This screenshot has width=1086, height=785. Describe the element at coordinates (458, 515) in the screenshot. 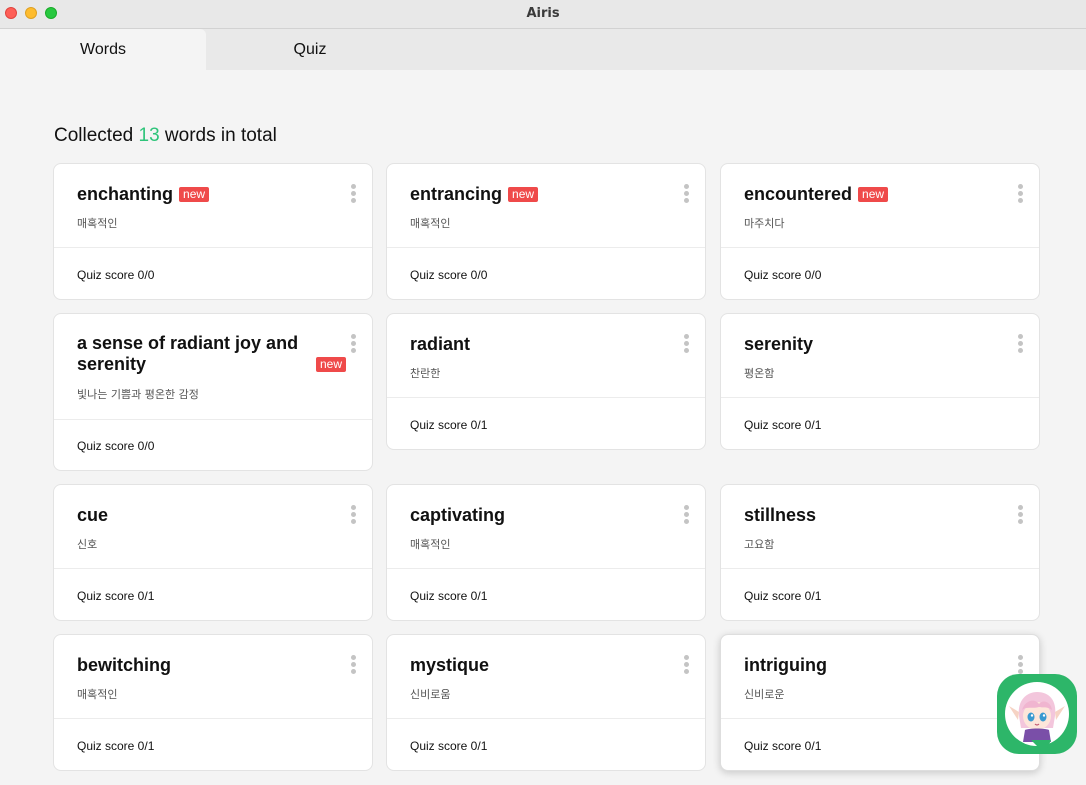

I see `word-title: captivating` at that location.